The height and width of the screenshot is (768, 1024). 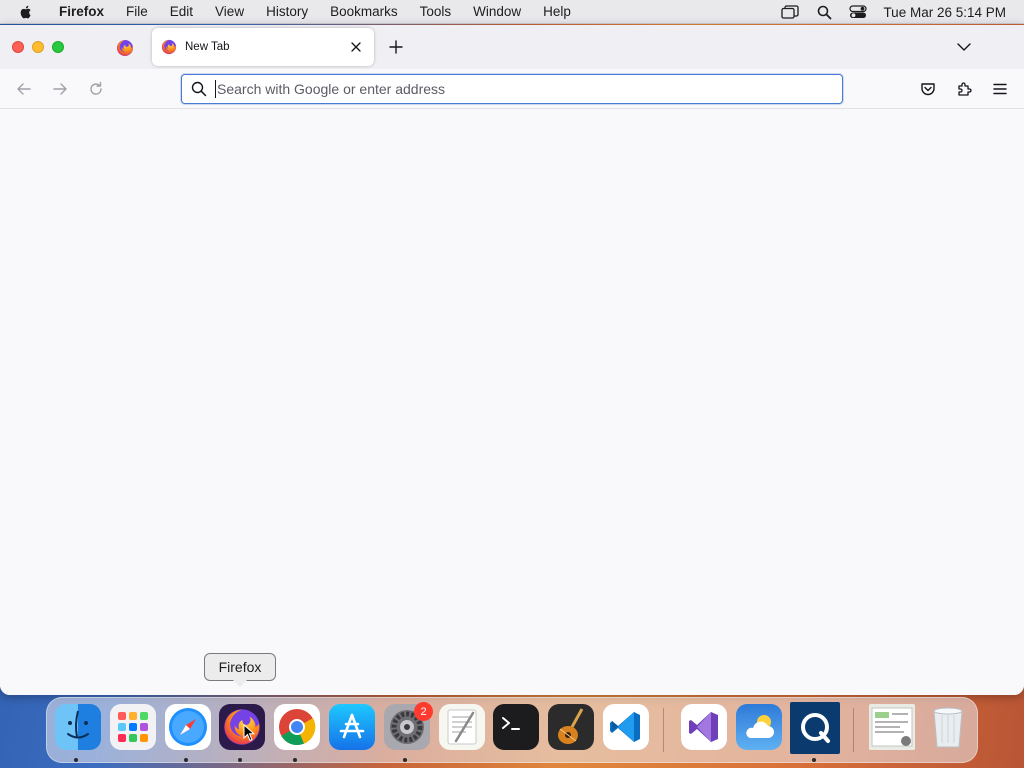 What do you see at coordinates (964, 47) in the screenshot?
I see `list-all-tabs-button` at bounding box center [964, 47].